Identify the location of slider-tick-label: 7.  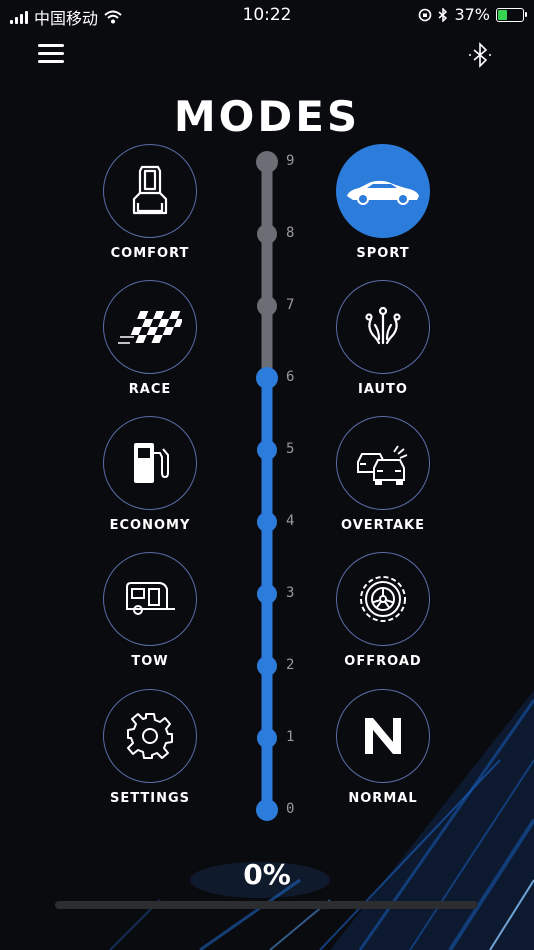
(290, 305).